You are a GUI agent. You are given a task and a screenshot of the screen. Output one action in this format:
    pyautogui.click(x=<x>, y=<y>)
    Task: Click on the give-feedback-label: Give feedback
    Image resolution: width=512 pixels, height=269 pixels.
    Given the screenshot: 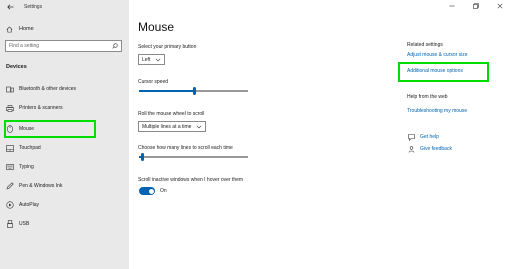 What is the action you would take?
    pyautogui.click(x=436, y=149)
    